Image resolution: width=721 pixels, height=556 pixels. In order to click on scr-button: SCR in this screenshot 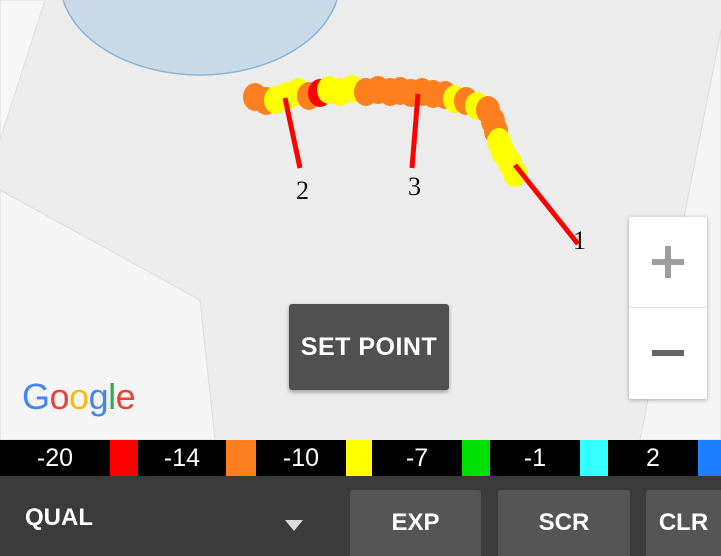, I will do `click(564, 523)`.